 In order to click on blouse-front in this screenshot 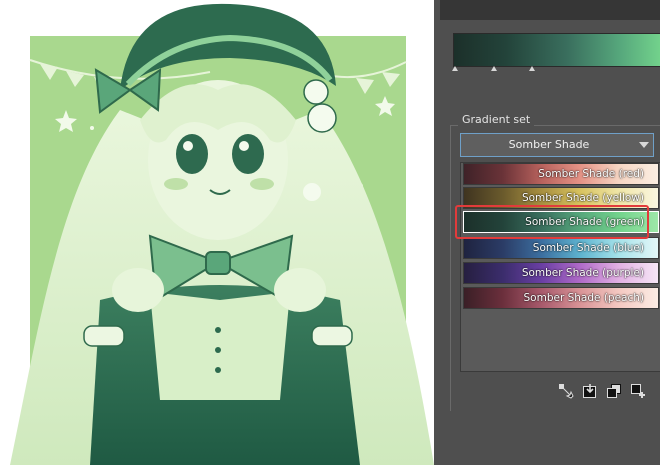, I will do `click(220, 346)`.